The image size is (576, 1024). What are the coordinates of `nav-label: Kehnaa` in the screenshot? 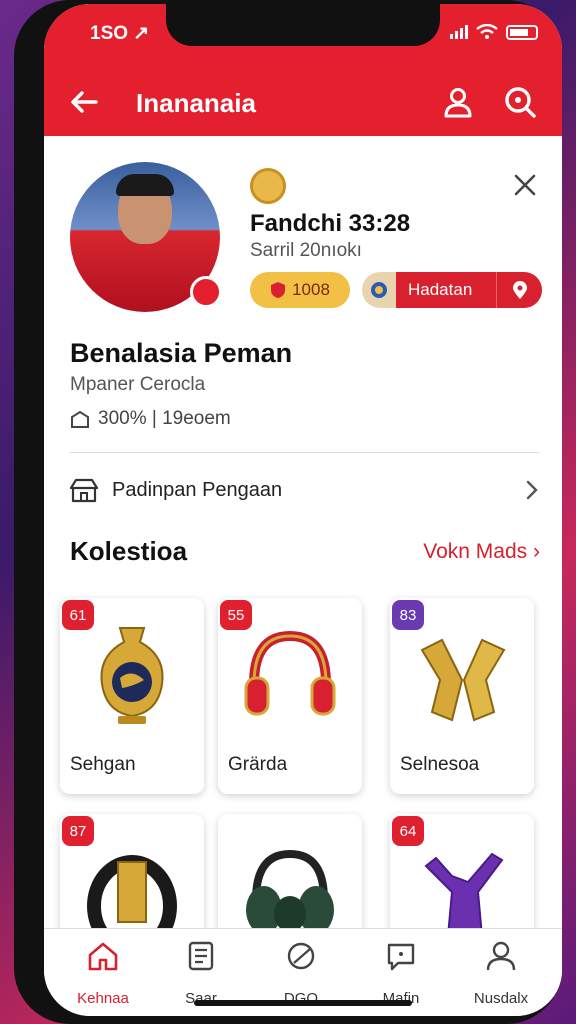 It's located at (103, 998).